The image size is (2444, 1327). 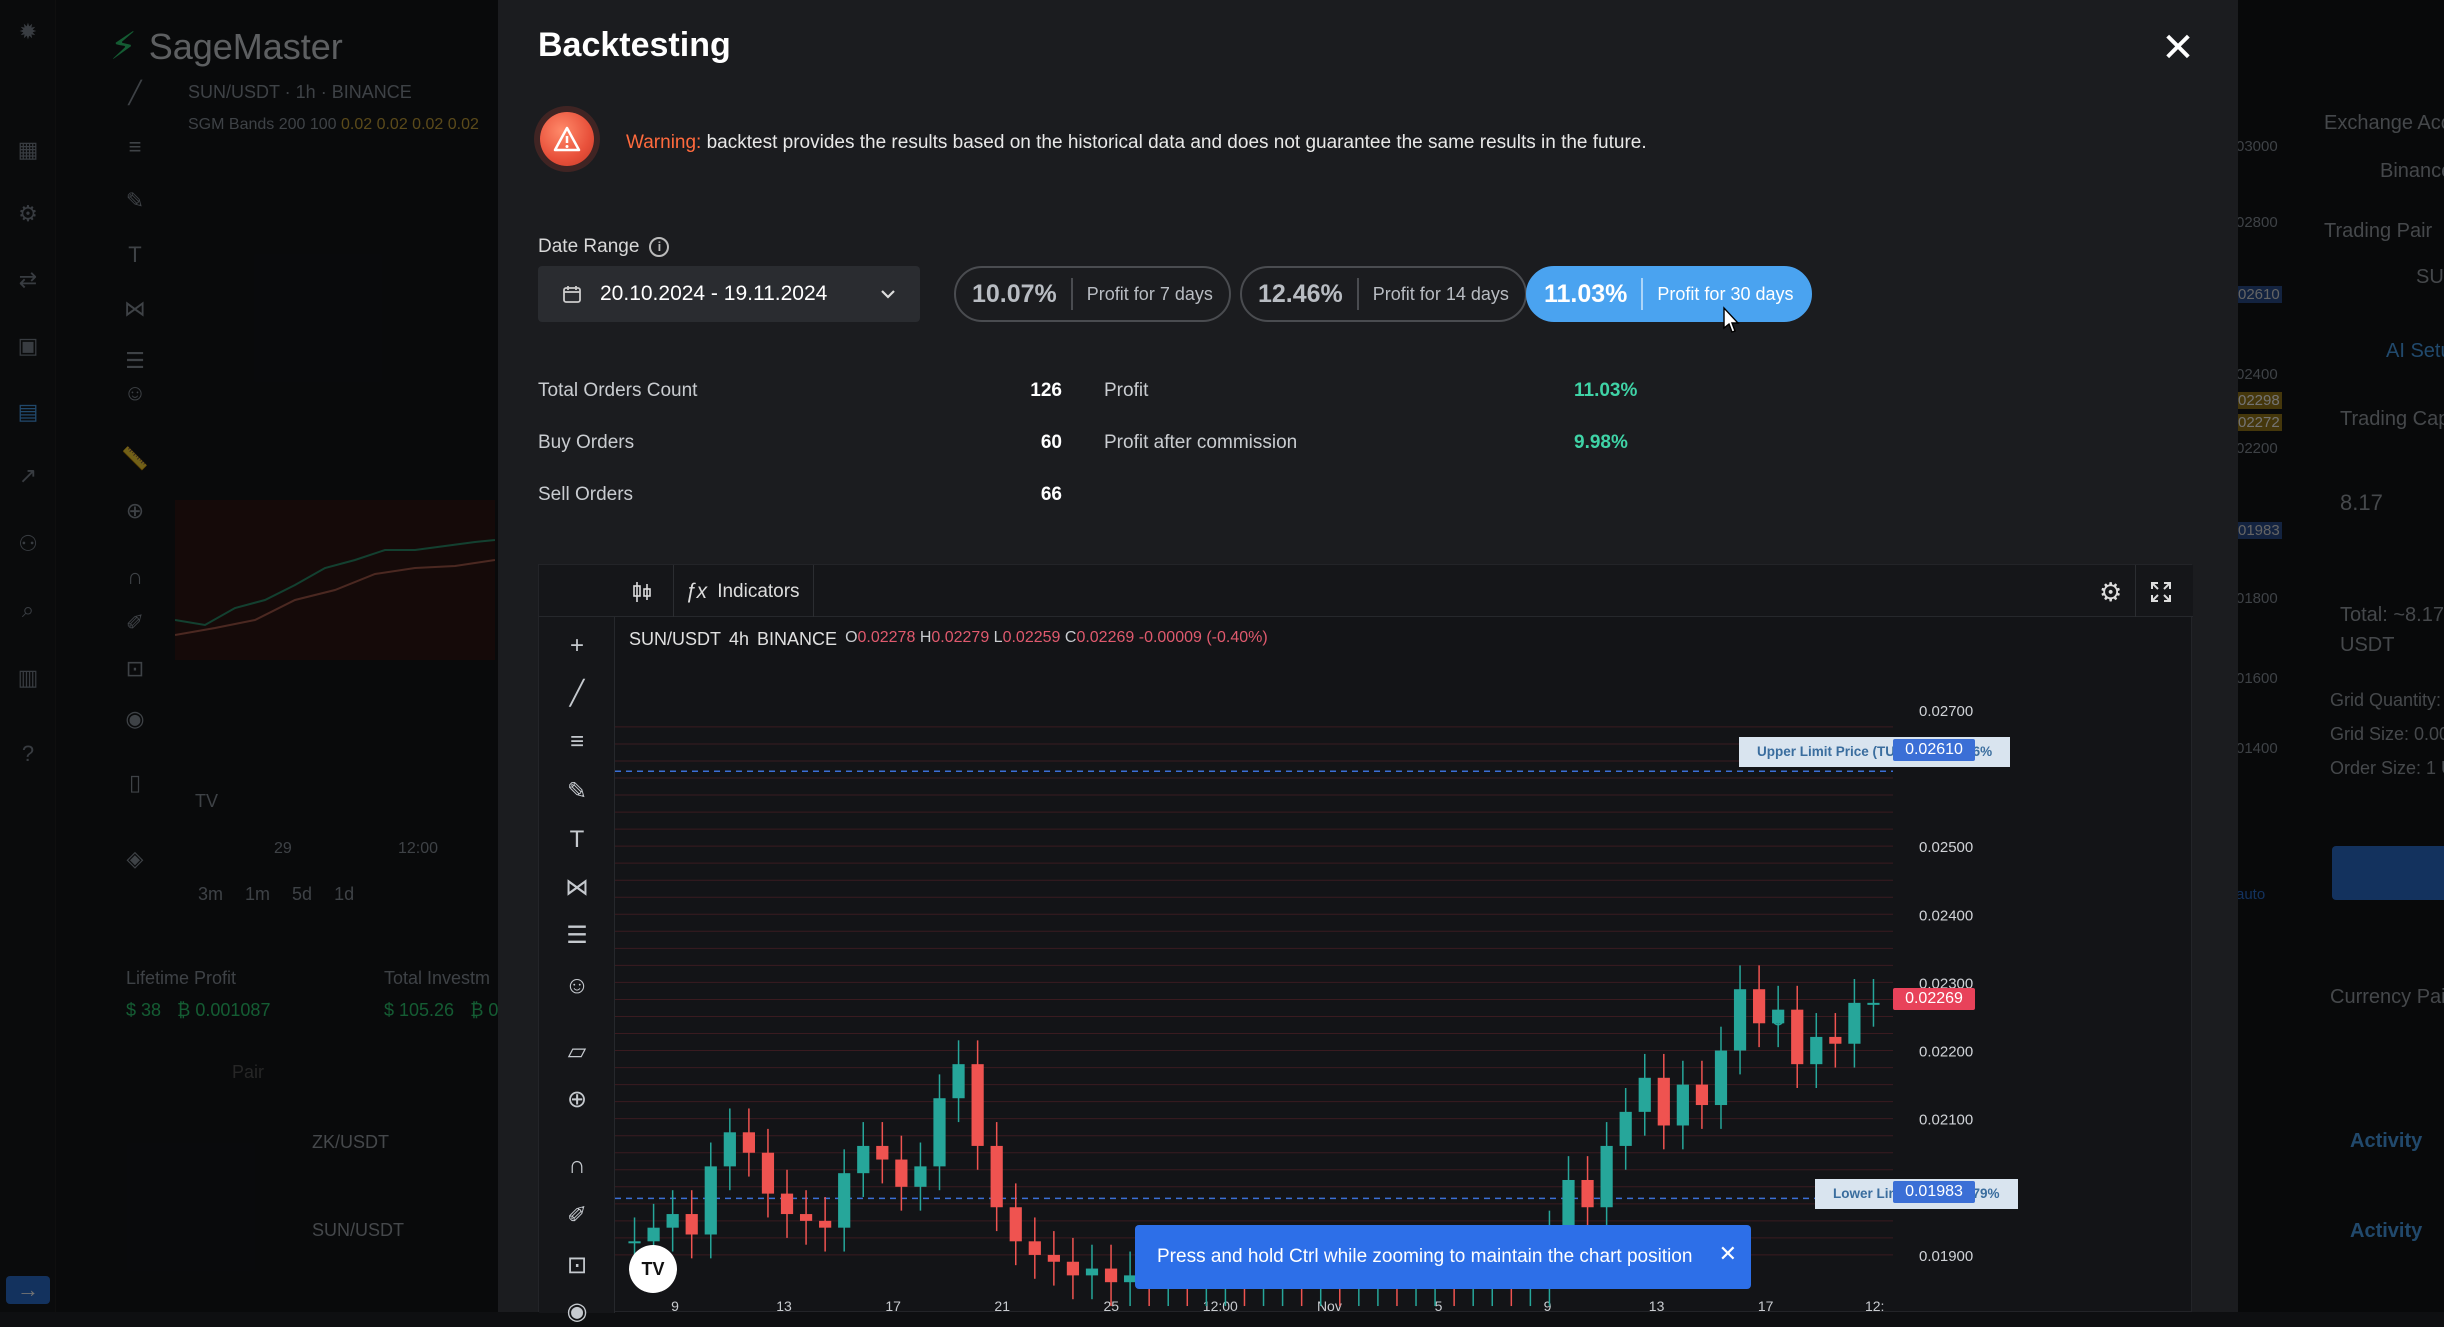 I want to click on pill-7-pct: 10.07%, so click(x=1014, y=294).